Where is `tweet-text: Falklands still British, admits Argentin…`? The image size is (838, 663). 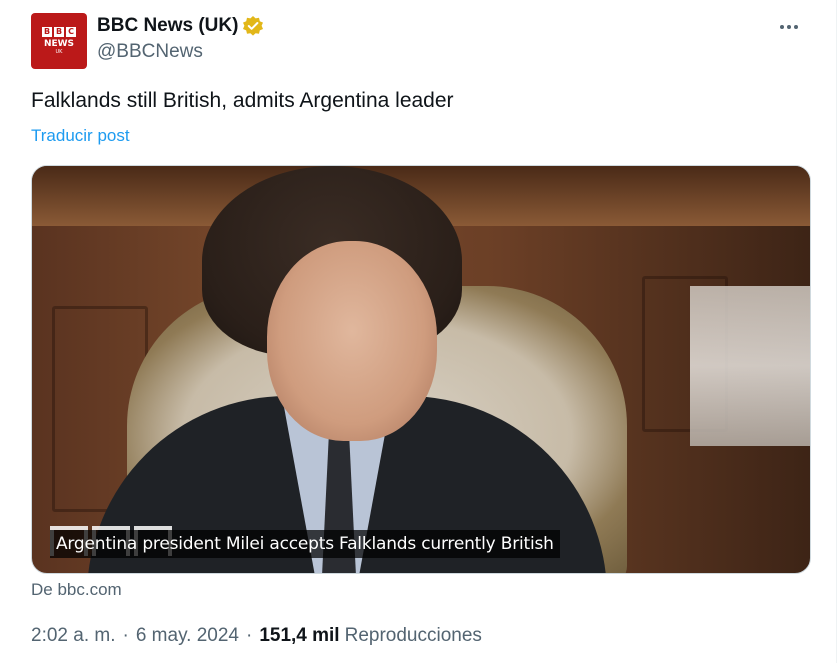 tweet-text: Falklands still British, admits Argentin… is located at coordinates (242, 100).